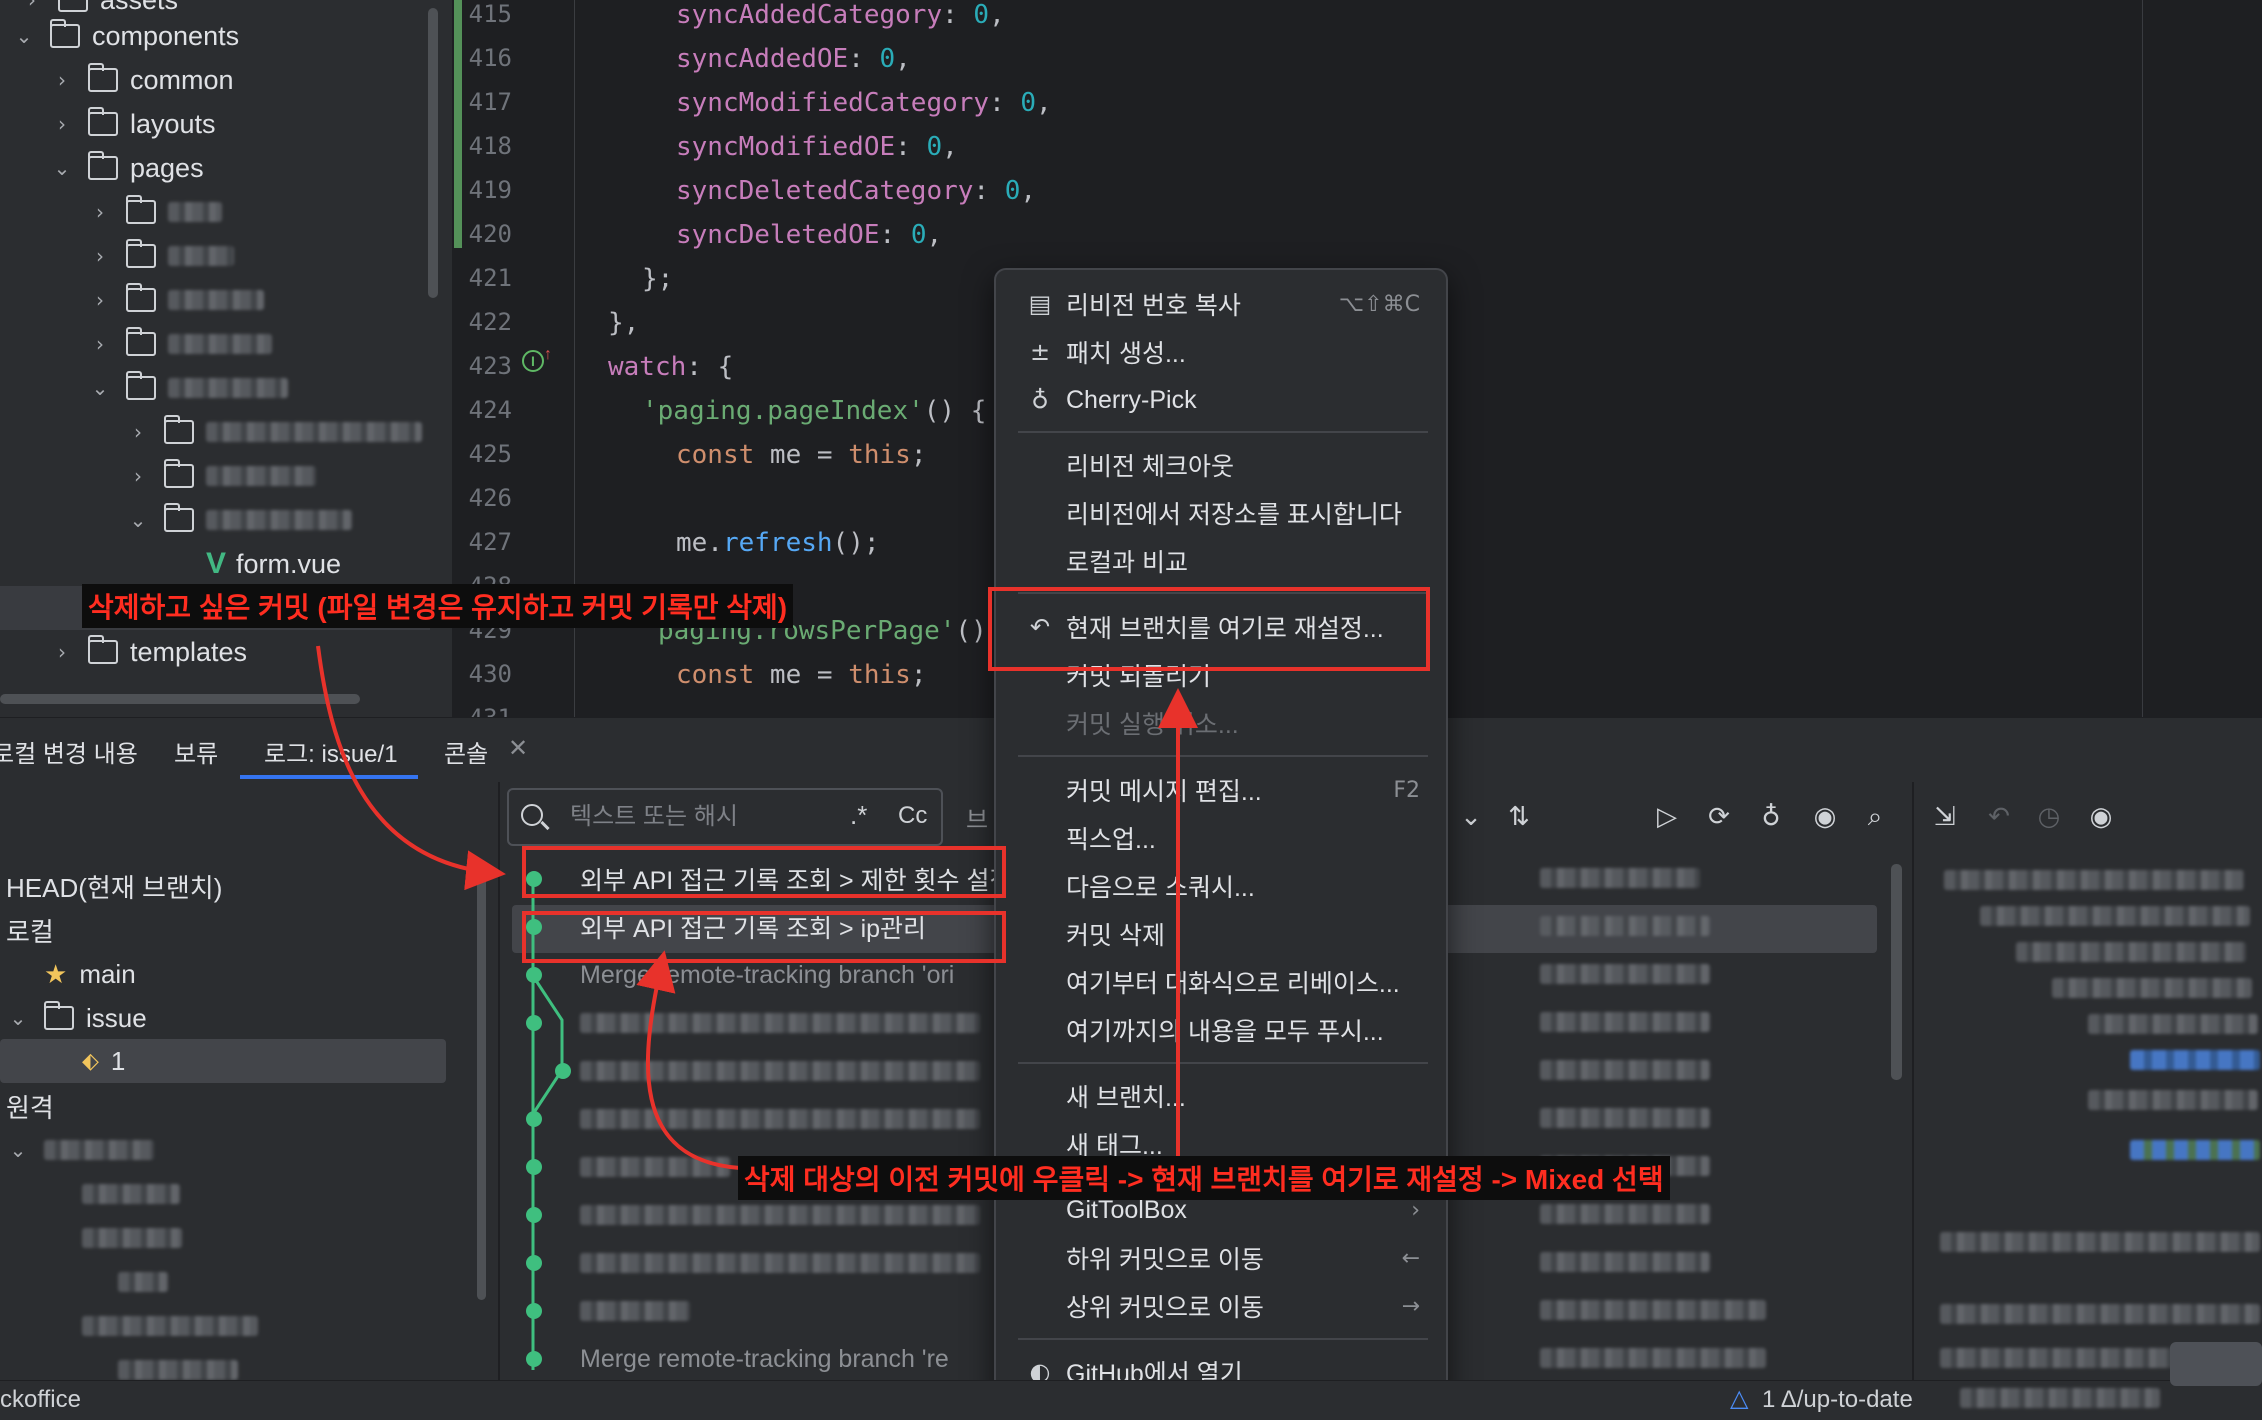 This screenshot has width=2262, height=1420. Describe the element at coordinates (757, 907) in the screenshot. I see `annotation-arrows` at that location.